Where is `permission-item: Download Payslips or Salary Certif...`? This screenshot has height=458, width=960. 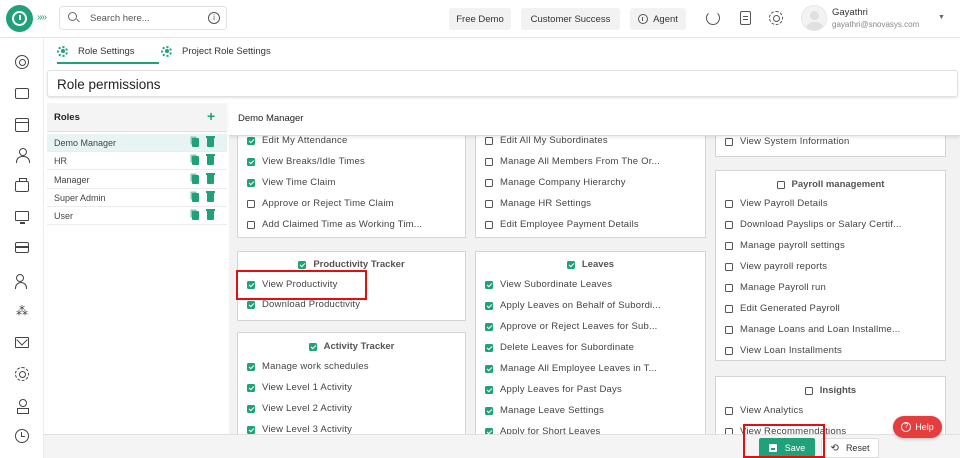
permission-item: Download Payslips or Salary Certif... is located at coordinates (813, 224).